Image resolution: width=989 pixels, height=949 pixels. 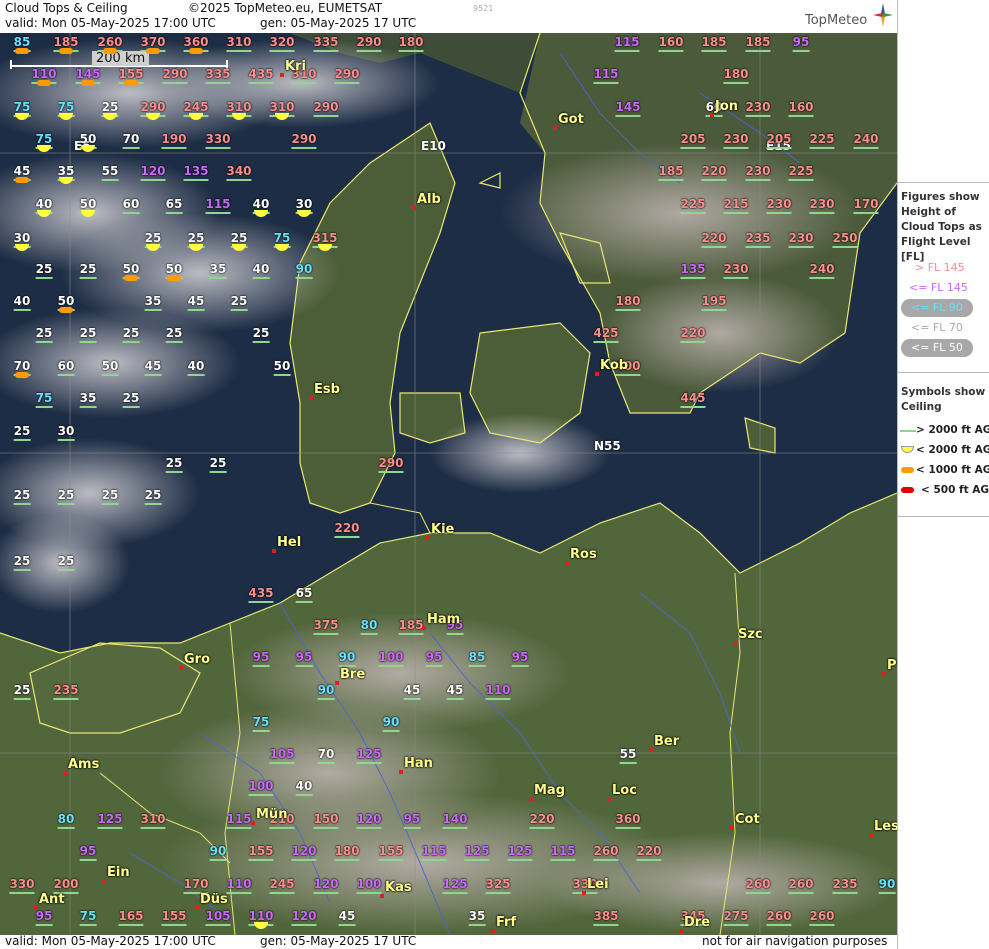 I want to click on city-label: Han, so click(x=418, y=763).